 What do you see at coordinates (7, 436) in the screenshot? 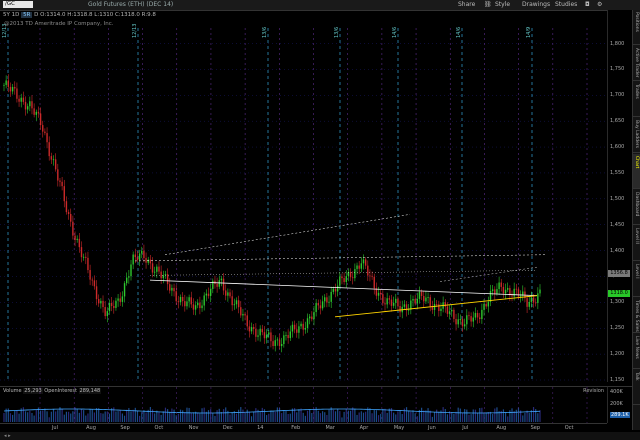
I see `status-arrows: ◂ ▸` at bounding box center [7, 436].